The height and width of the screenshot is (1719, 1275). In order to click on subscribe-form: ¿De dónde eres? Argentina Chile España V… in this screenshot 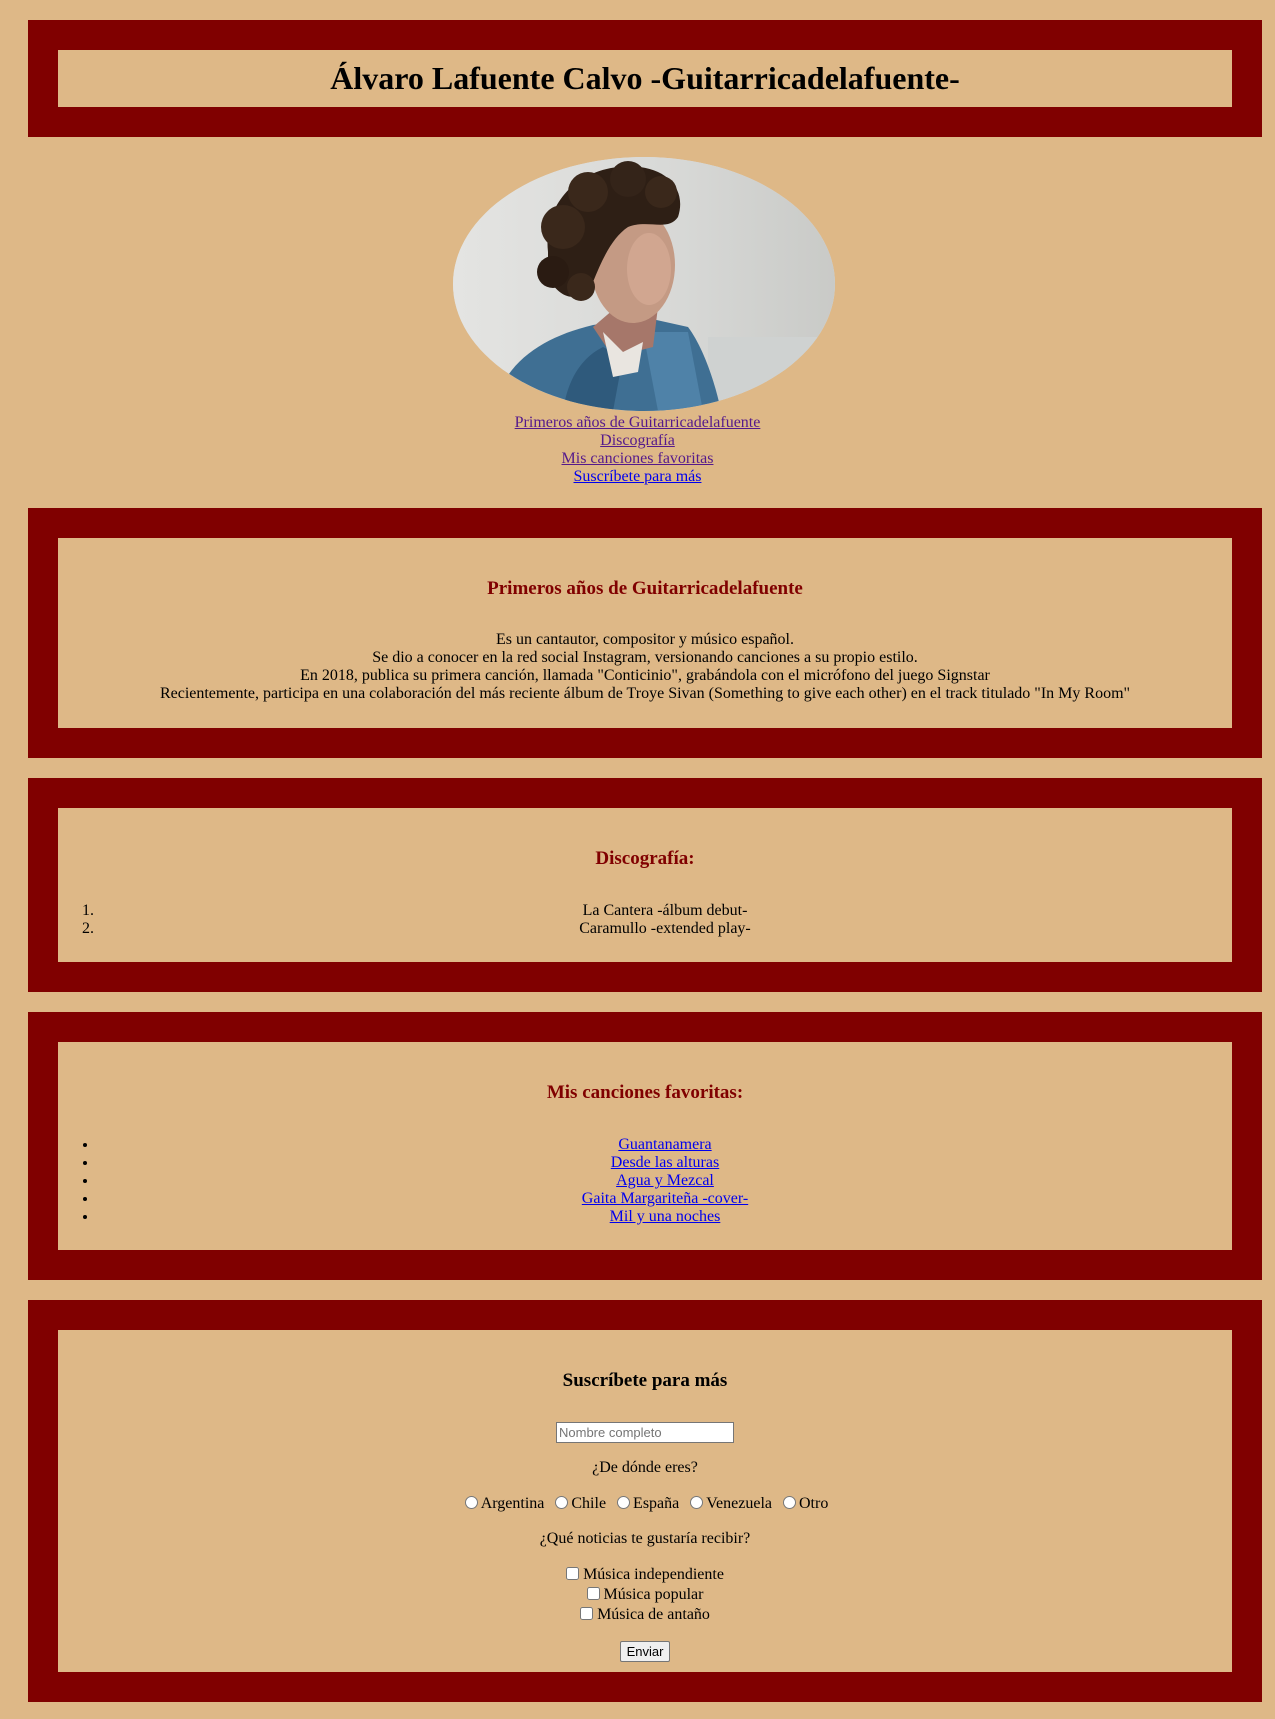, I will do `click(645, 1527)`.